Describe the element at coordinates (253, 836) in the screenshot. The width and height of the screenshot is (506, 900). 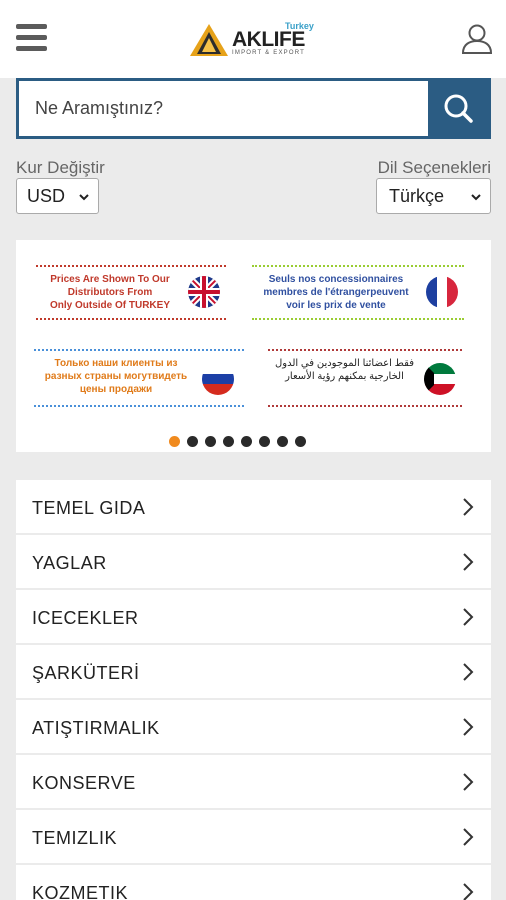
I see `category-item-temizlik: TEMIZLIK` at that location.